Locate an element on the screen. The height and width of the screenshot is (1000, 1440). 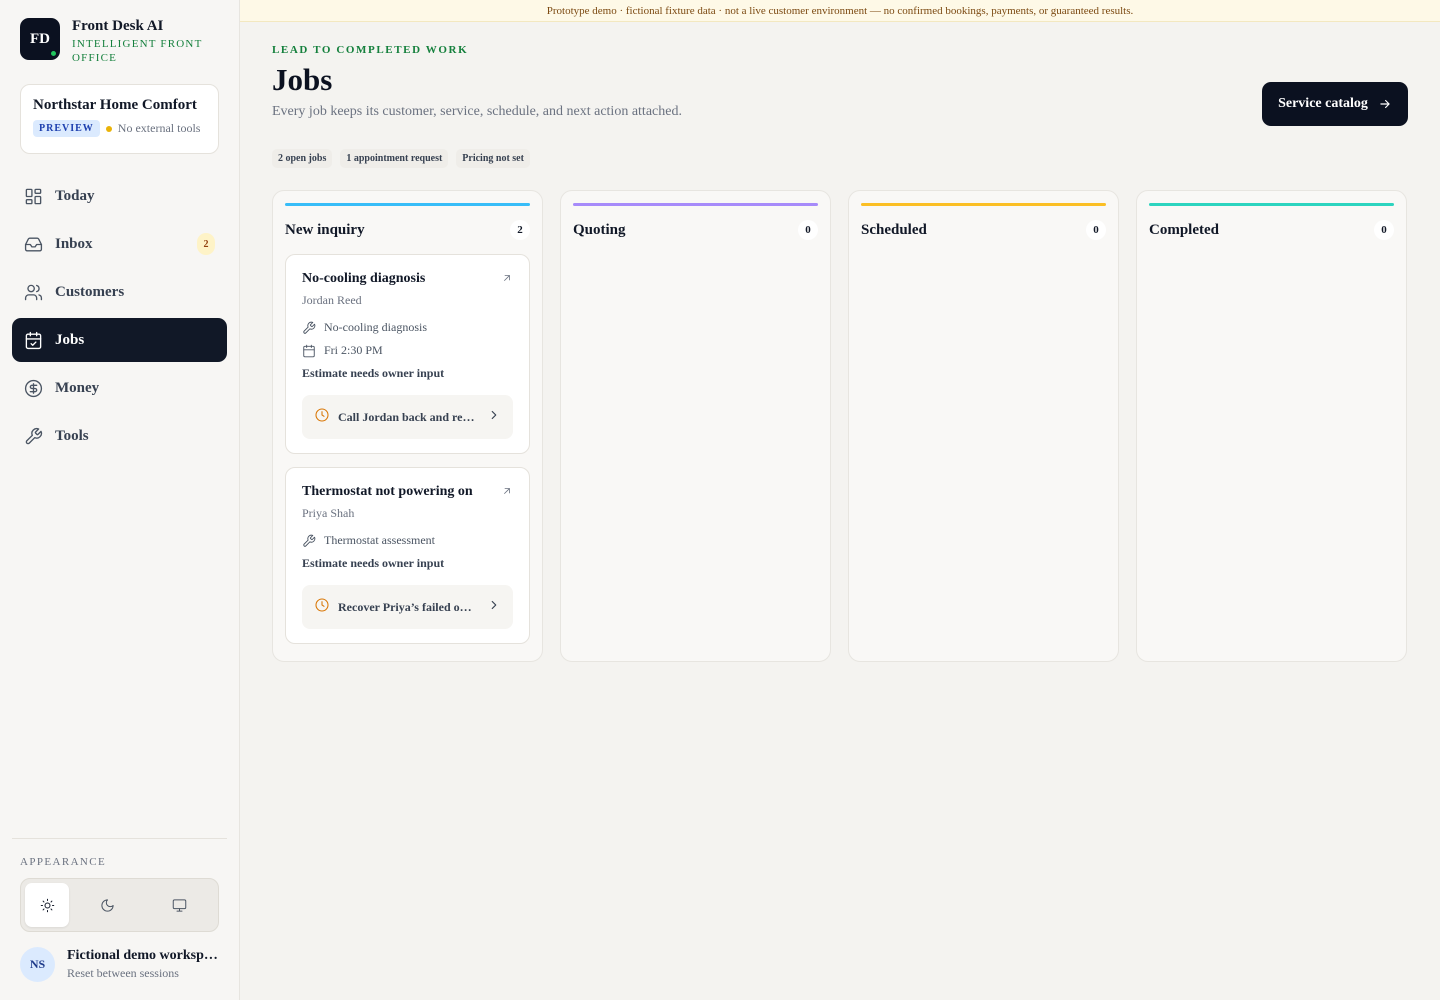
job-title: No-cooling diagnosis is located at coordinates (364, 278).